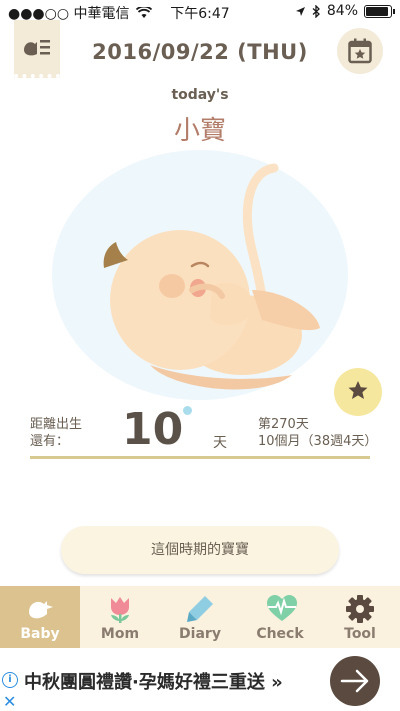 The image size is (400, 711). Describe the element at coordinates (10, 680) in the screenshot. I see `info-icon: i` at that location.